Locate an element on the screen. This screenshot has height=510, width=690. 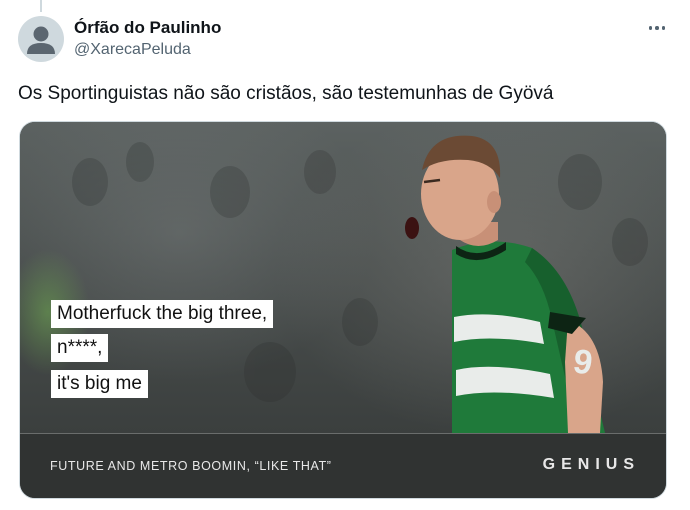
song-caption: FUTURE AND METRO BOOMIN, “LIKE THAT” is located at coordinates (191, 466).